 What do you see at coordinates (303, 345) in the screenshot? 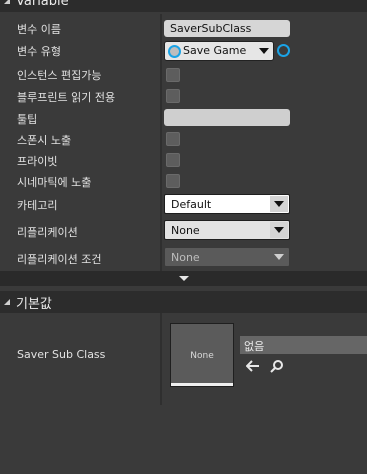
I see `asset-picker-combo: 없음` at bounding box center [303, 345].